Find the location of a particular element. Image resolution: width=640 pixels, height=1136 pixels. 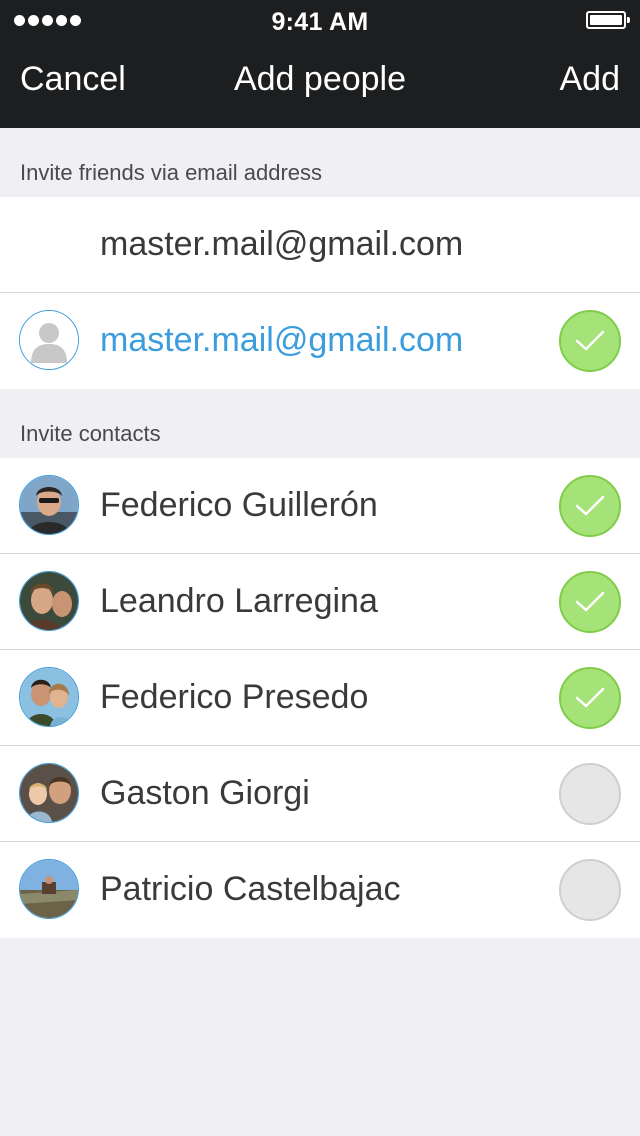

page-title: Add people is located at coordinates (320, 79).